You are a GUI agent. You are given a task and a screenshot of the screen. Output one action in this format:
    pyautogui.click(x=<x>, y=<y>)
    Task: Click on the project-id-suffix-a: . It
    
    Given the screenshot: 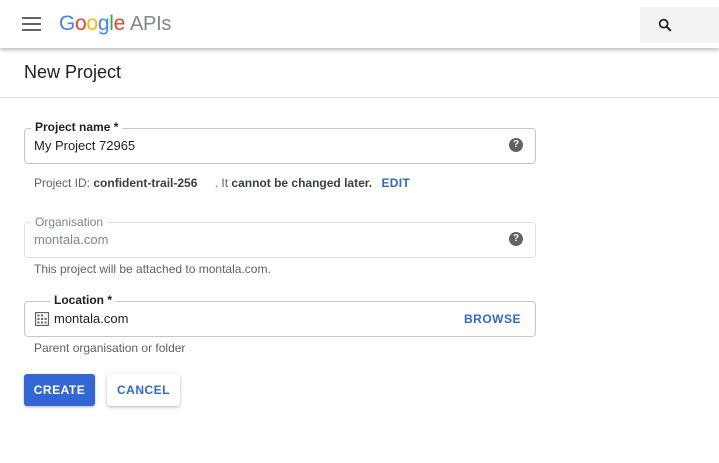 What is the action you would take?
    pyautogui.click(x=221, y=183)
    